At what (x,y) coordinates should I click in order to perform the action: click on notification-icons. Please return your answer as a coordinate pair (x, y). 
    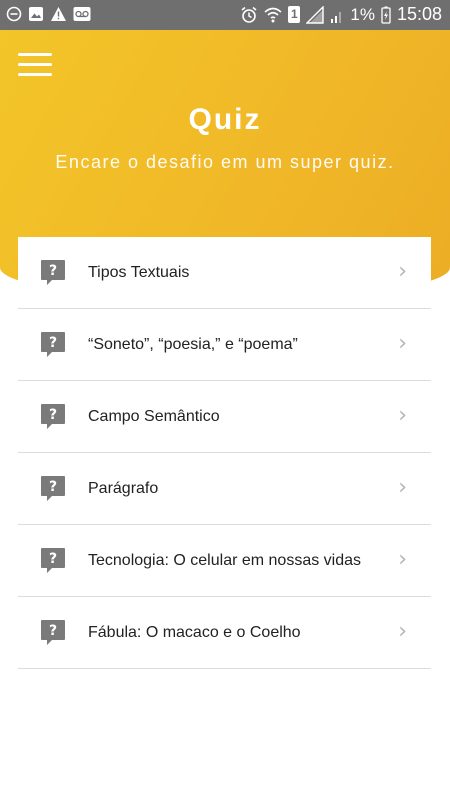
    Looking at the image, I should click on (48, 14).